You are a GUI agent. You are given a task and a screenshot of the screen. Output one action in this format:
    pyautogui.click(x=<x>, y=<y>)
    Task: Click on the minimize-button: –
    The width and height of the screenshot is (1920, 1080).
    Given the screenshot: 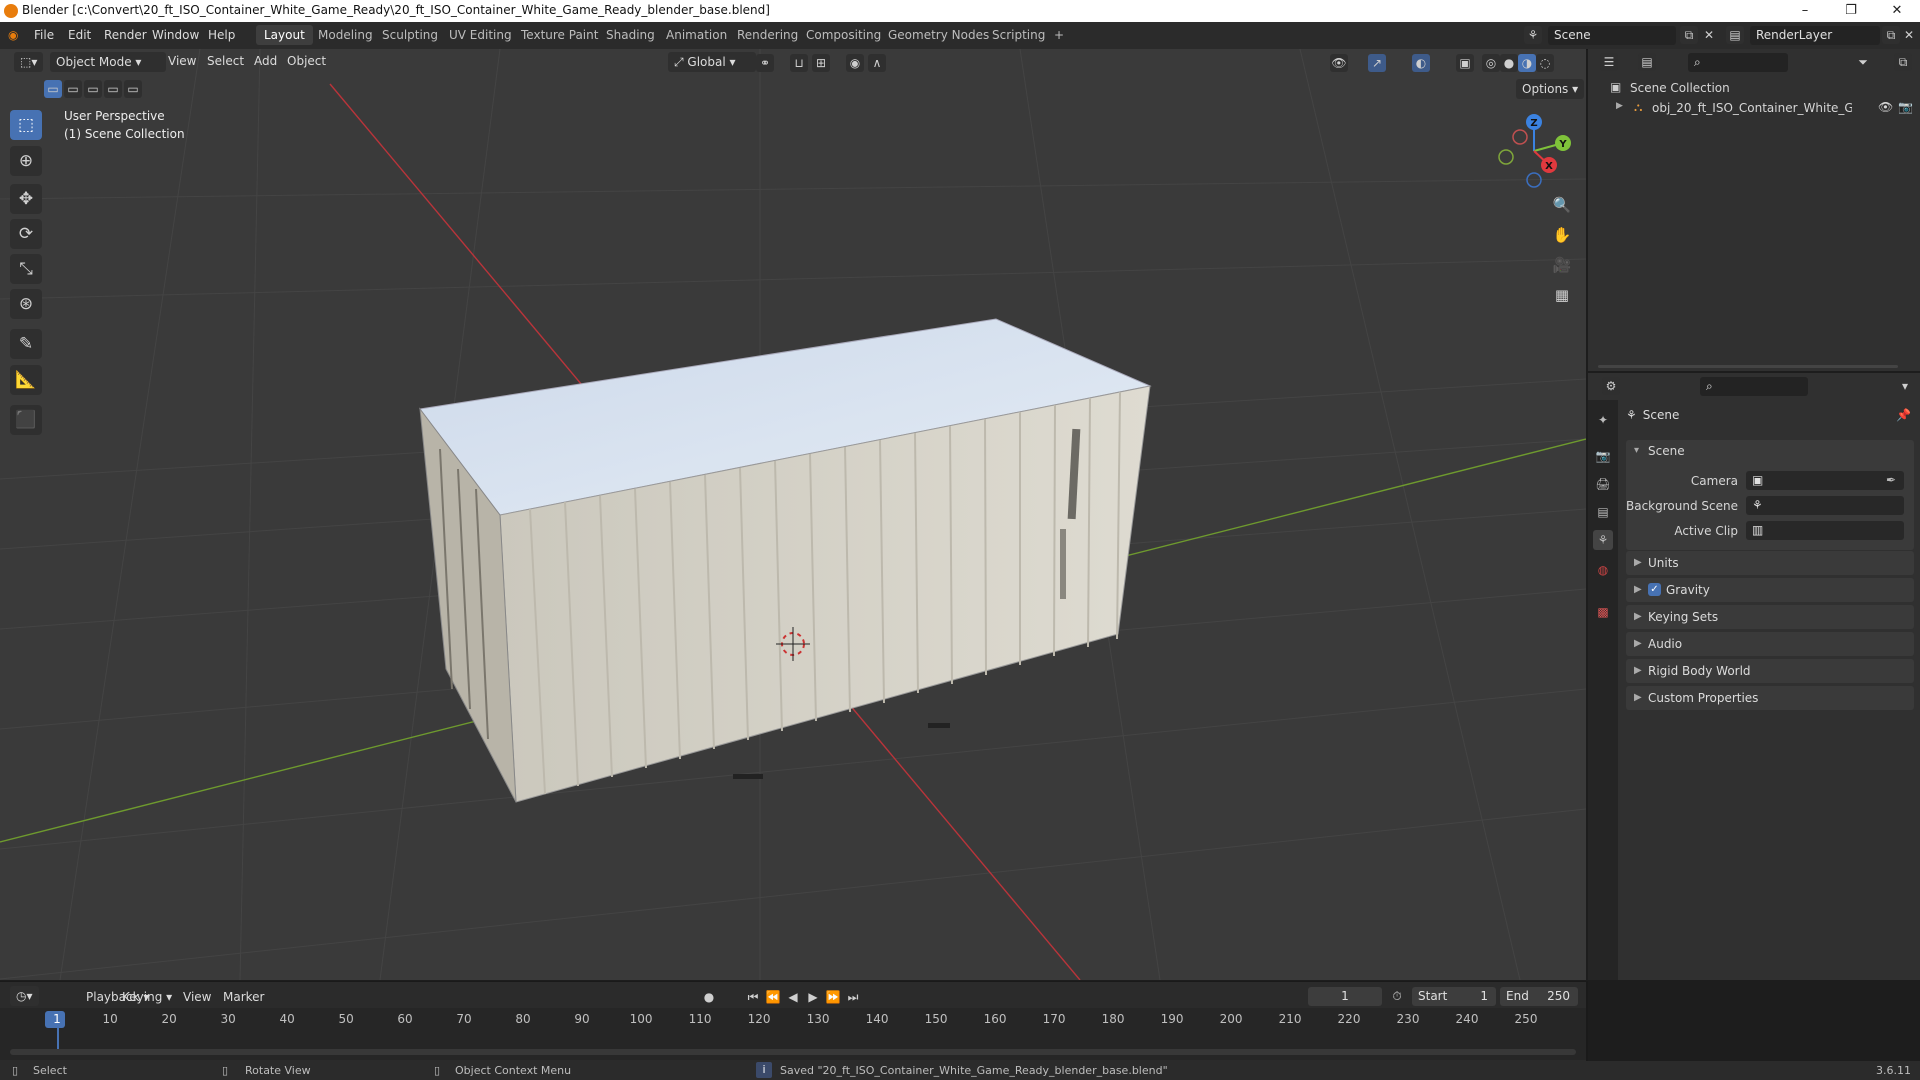 What is the action you would take?
    pyautogui.click(x=1805, y=11)
    